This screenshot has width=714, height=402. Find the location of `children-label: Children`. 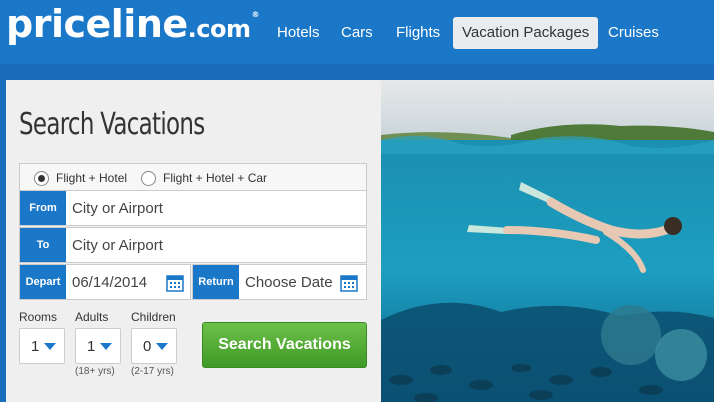

children-label: Children is located at coordinates (153, 317).